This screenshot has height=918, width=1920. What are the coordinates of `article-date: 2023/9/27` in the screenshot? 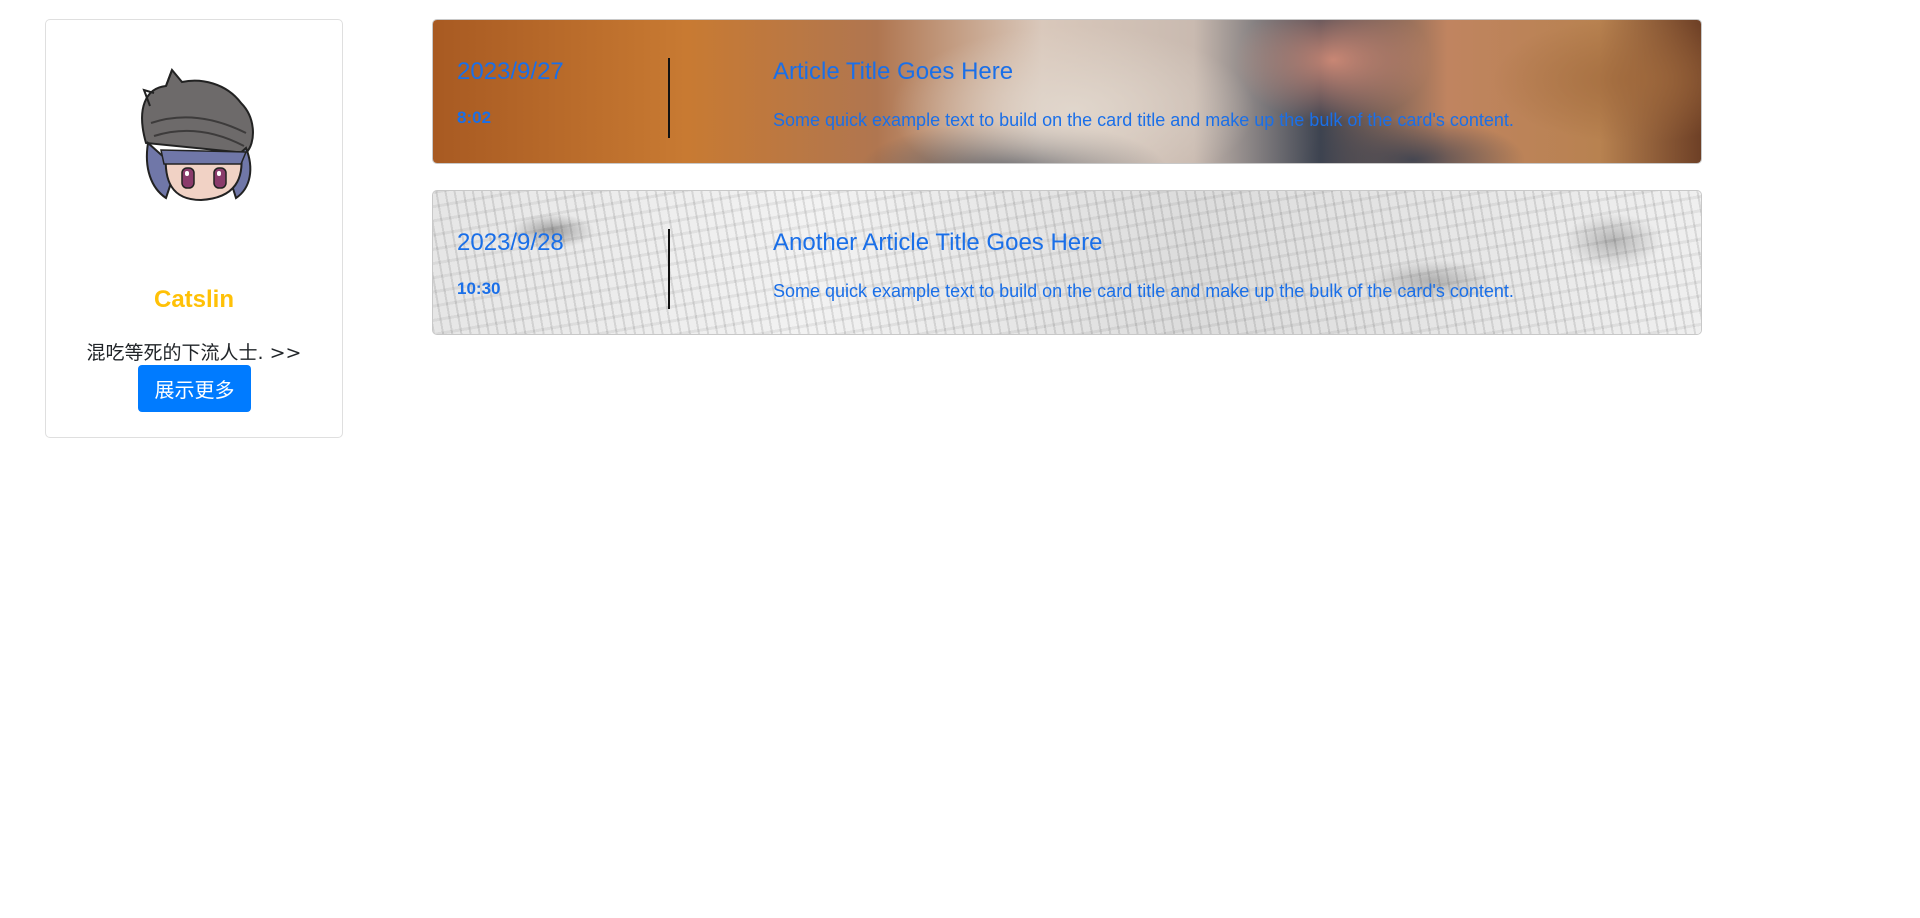 It's located at (510, 71).